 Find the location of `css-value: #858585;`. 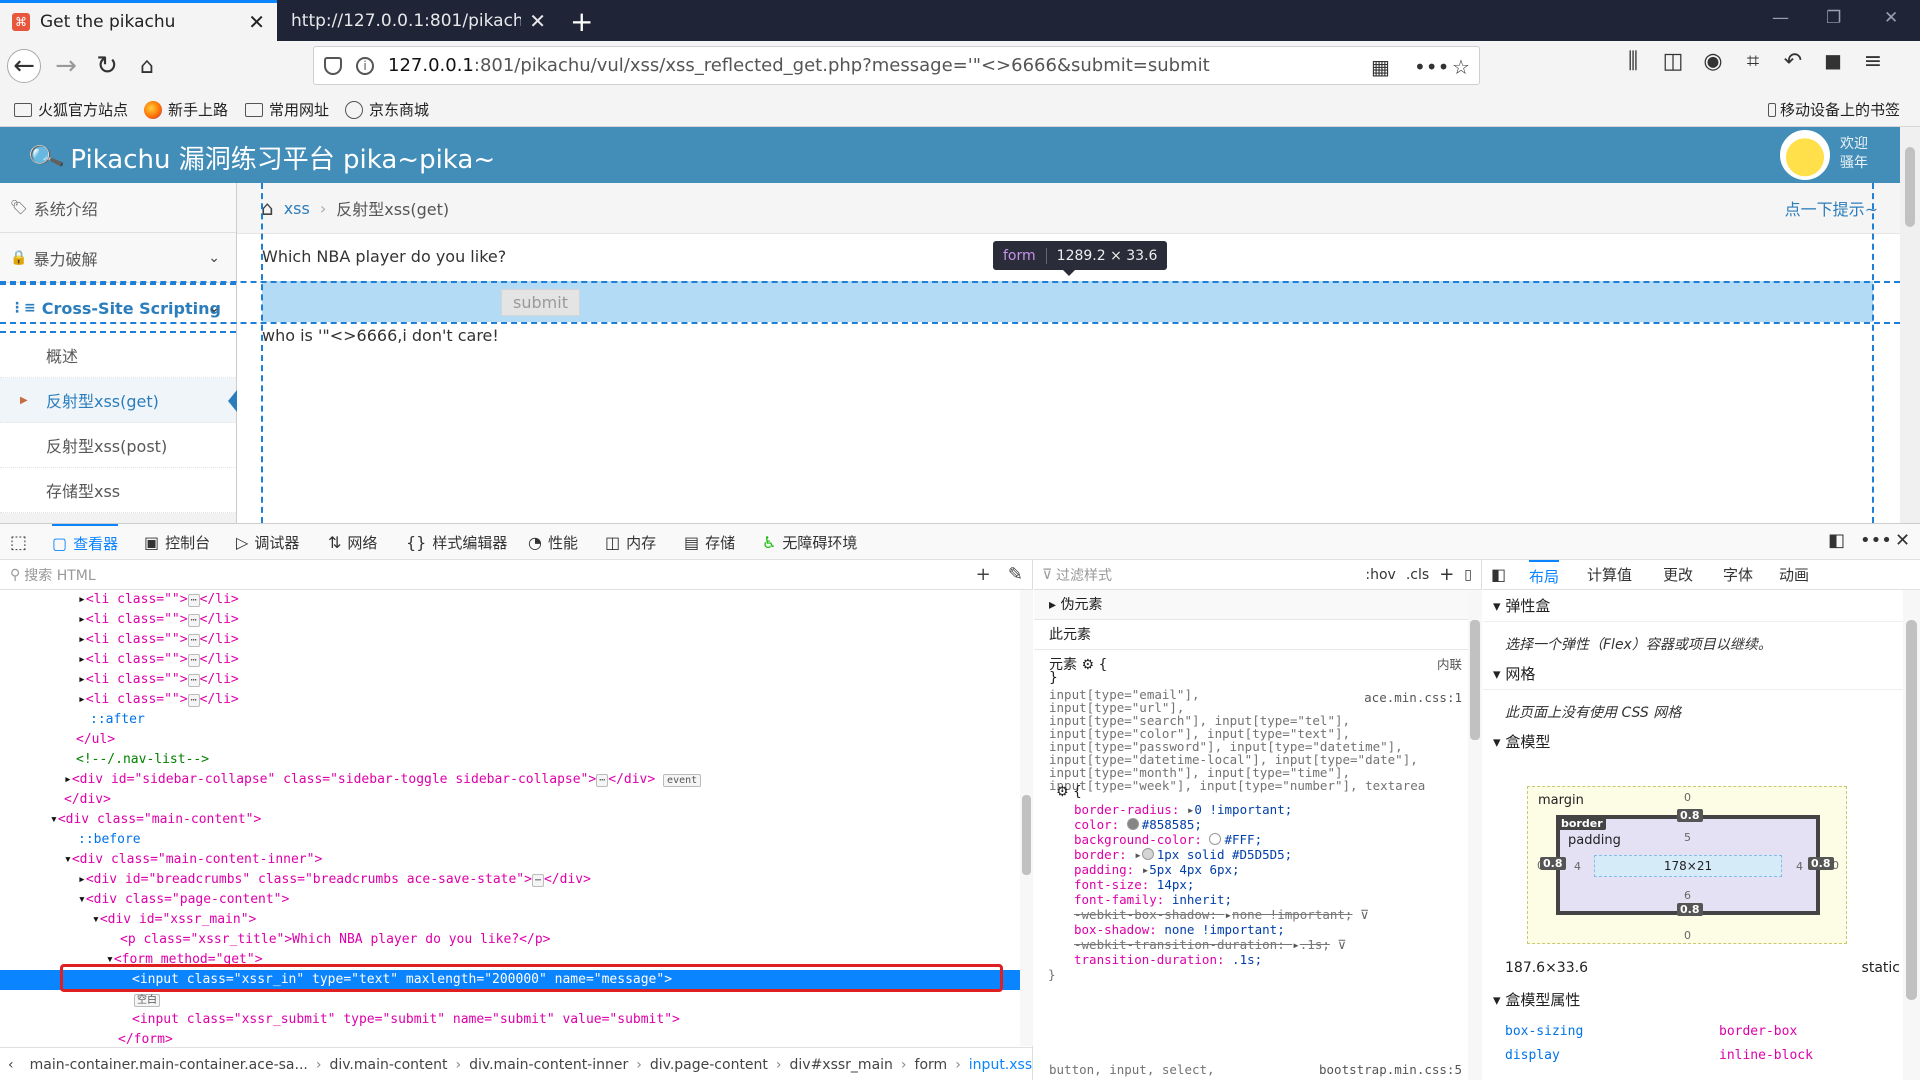

css-value: #858585; is located at coordinates (1172, 824).